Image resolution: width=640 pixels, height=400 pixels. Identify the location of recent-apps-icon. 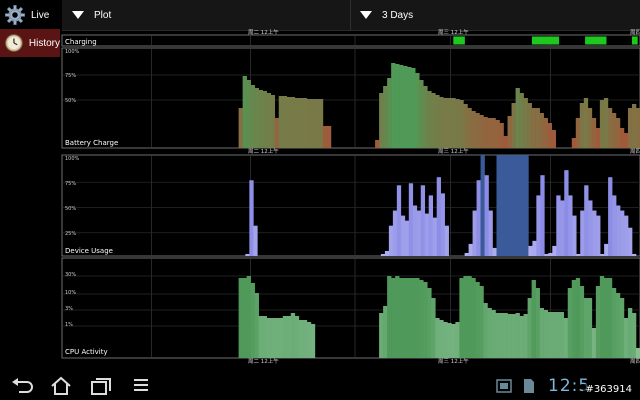
(101, 386).